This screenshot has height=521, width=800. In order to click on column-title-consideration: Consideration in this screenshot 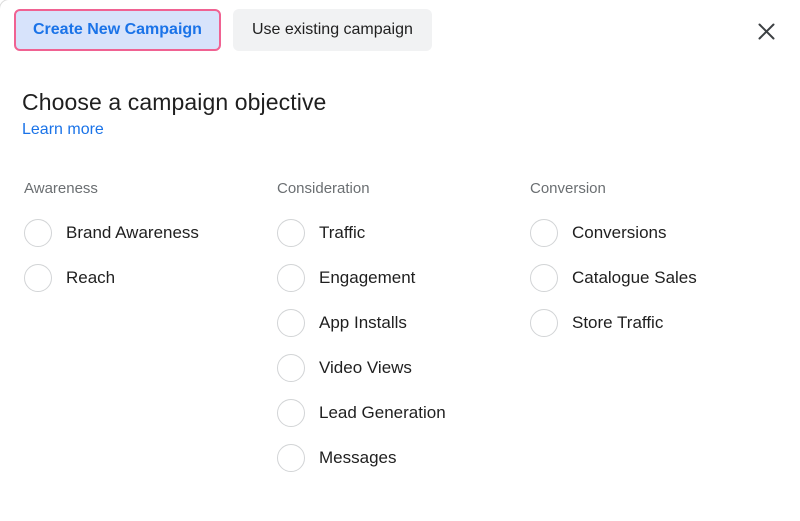, I will do `click(323, 188)`.